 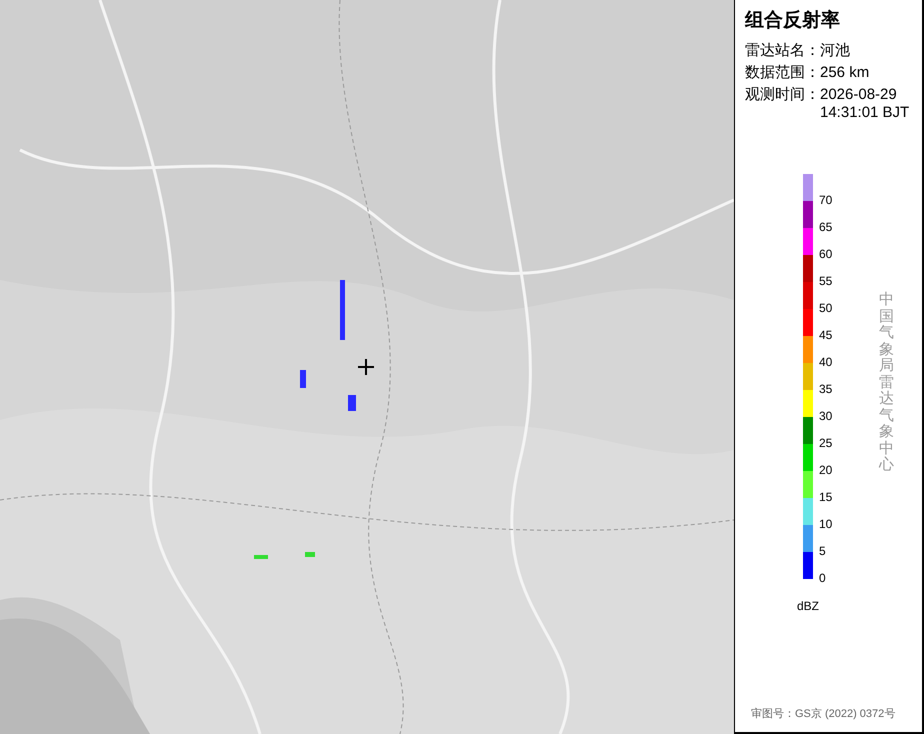 I want to click on legend-value: 30, so click(x=825, y=416).